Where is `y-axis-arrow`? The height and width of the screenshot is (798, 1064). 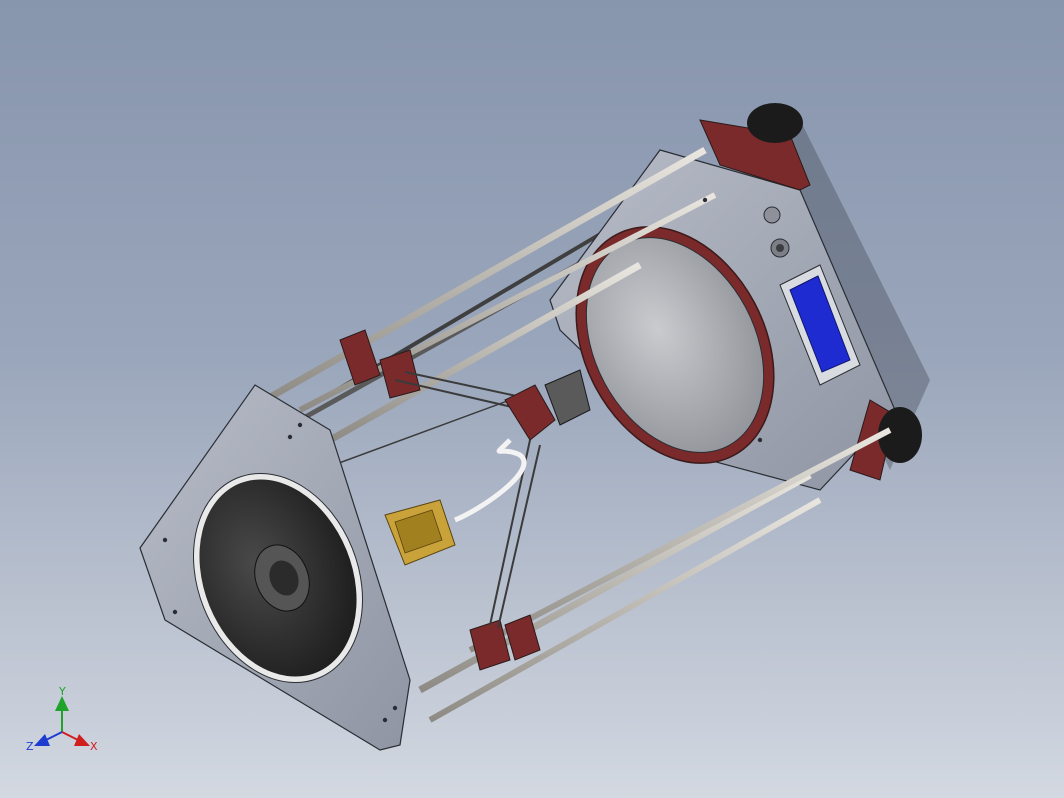
y-axis-arrow is located at coordinates (62, 714).